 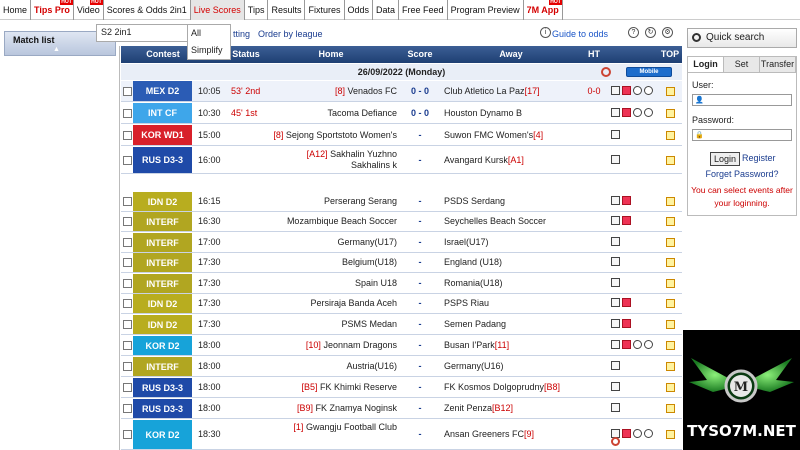 I want to click on away-team: Romania(U18), so click(x=509, y=283).